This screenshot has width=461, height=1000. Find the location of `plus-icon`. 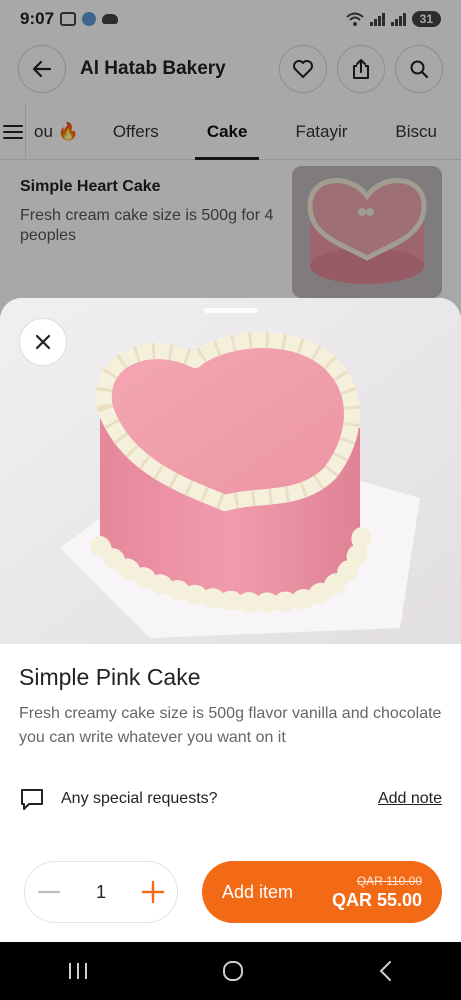

plus-icon is located at coordinates (153, 892).